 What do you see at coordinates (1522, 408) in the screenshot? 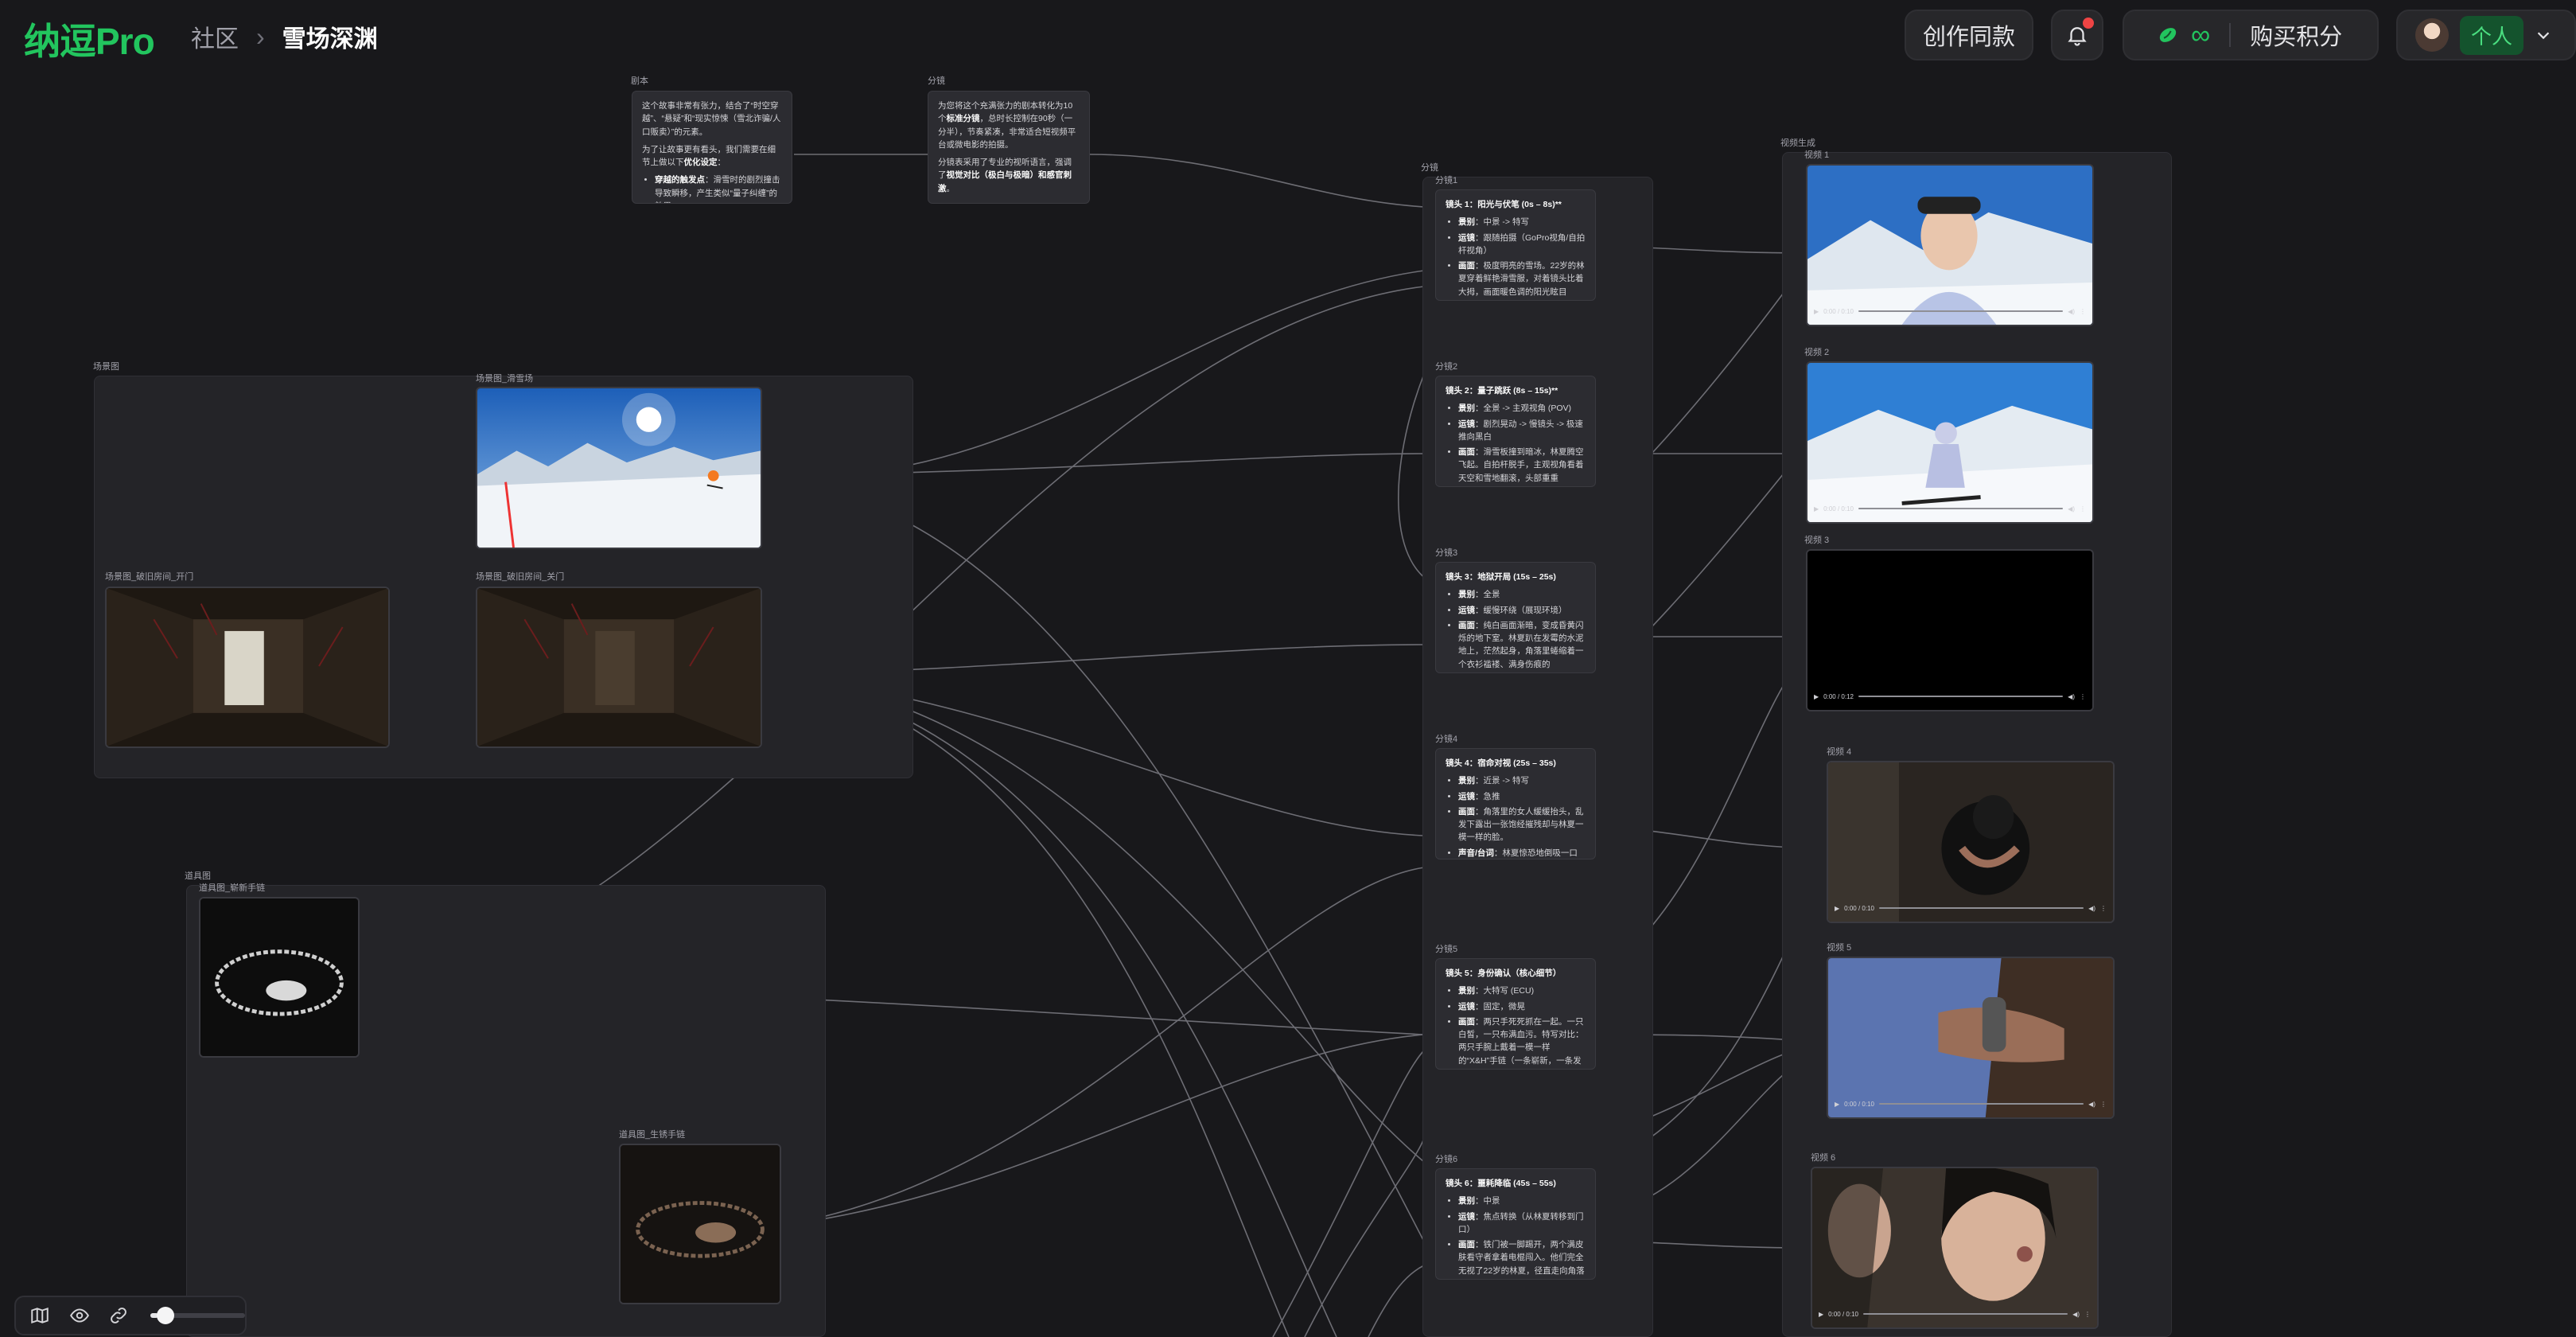
I see `list-item: 景别：全景 -> 主观视角 (POV)` at bounding box center [1522, 408].